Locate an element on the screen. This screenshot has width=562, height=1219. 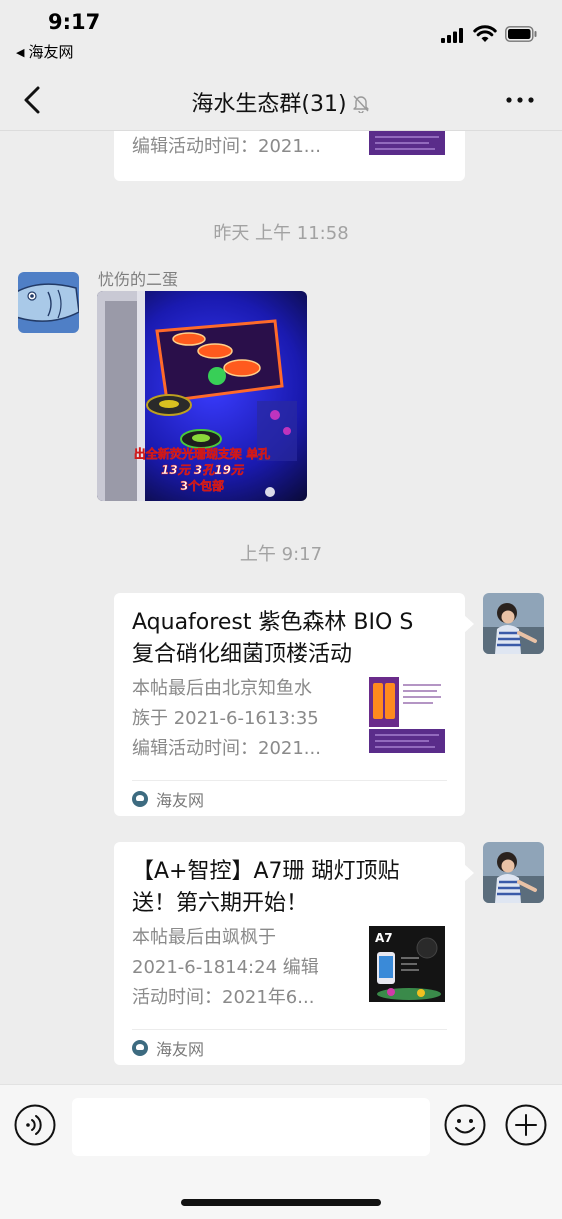
status-time: 9:17 is located at coordinates (74, 22).